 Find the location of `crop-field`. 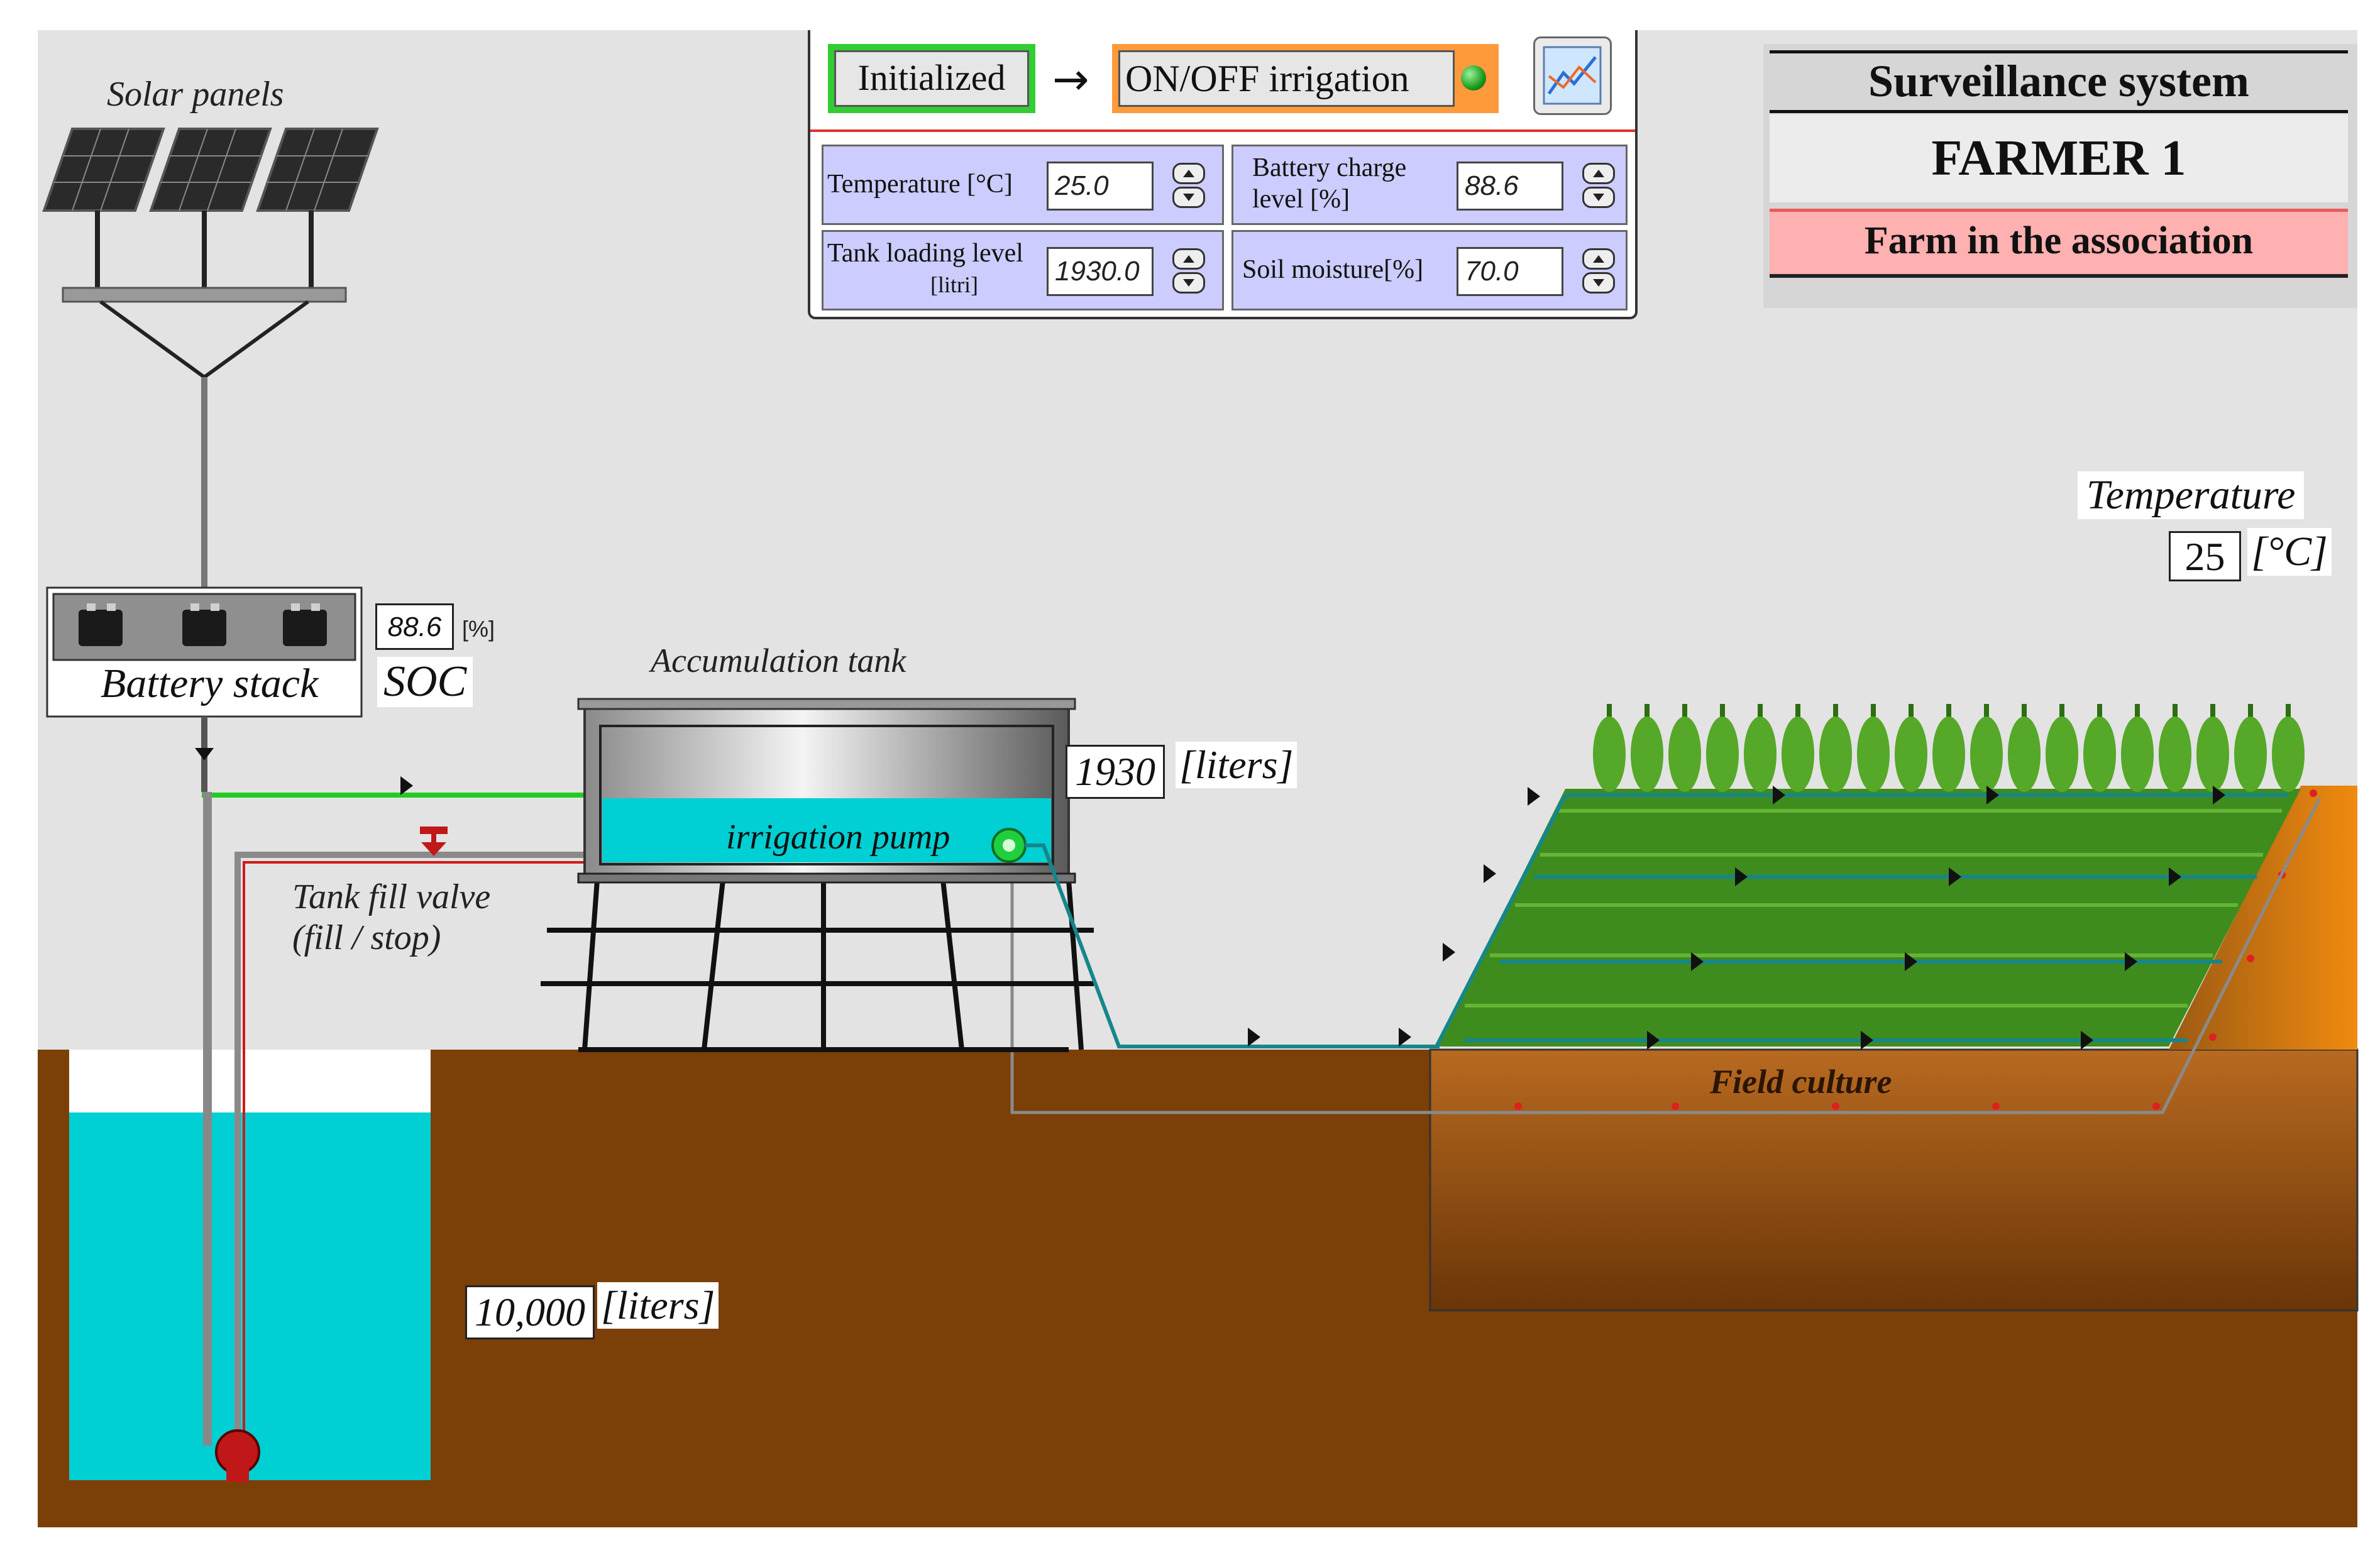

crop-field is located at coordinates (1868, 917).